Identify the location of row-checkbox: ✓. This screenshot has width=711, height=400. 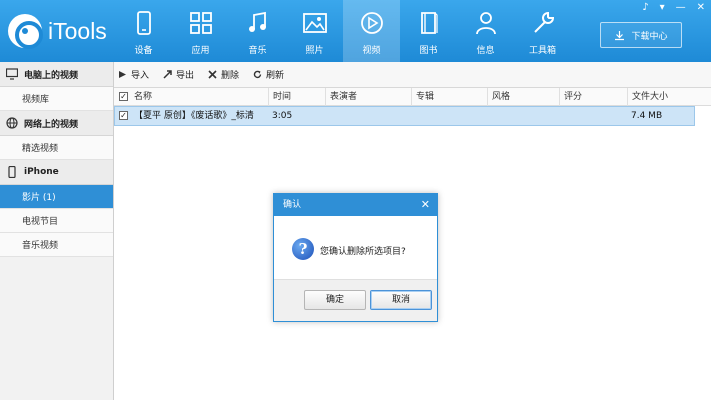
(123, 115).